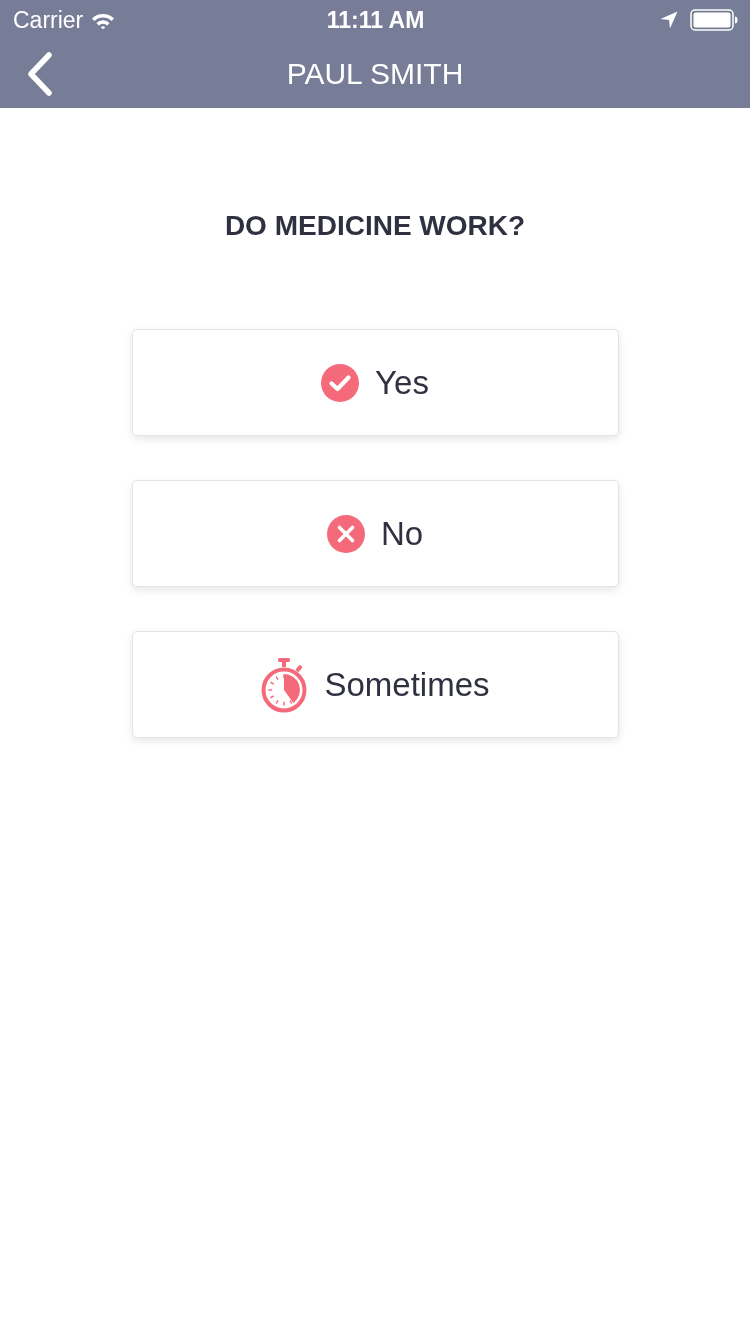  What do you see at coordinates (340, 382) in the screenshot?
I see `check-circle-icon` at bounding box center [340, 382].